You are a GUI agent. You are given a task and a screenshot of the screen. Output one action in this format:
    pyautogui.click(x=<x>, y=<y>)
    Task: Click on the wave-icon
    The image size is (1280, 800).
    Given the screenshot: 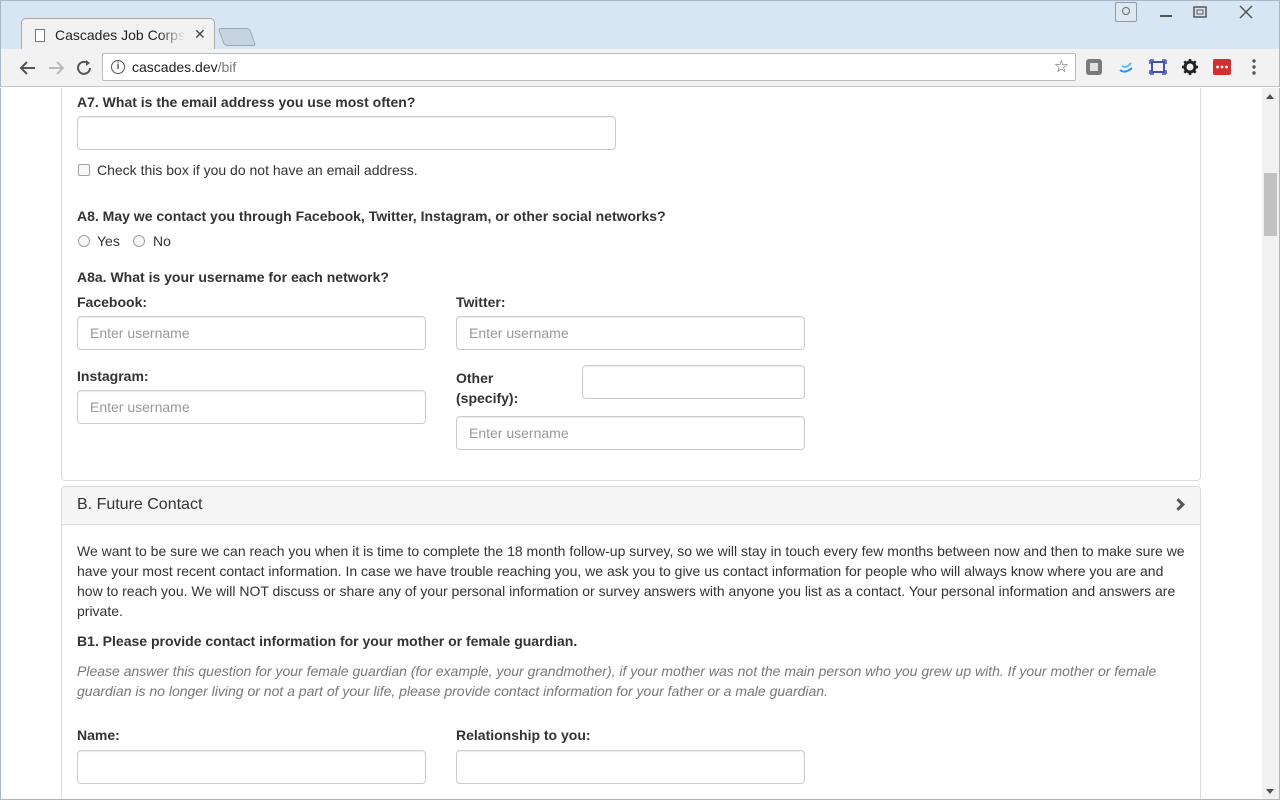 What is the action you would take?
    pyautogui.click(x=1126, y=67)
    